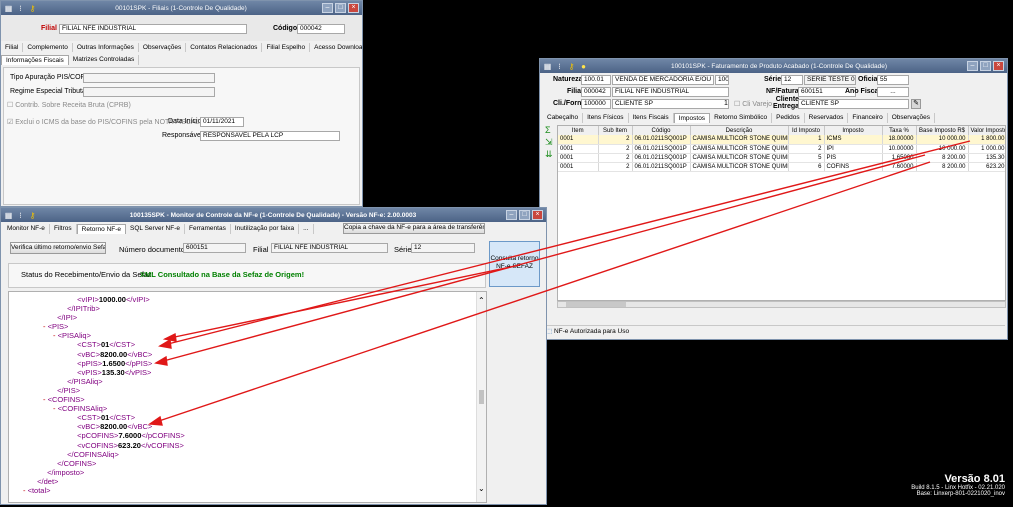 This screenshot has height=507, width=1013. What do you see at coordinates (35, 60) in the screenshot?
I see `filiais-fiscal-tab-0: Informações Fiscais` at bounding box center [35, 60].